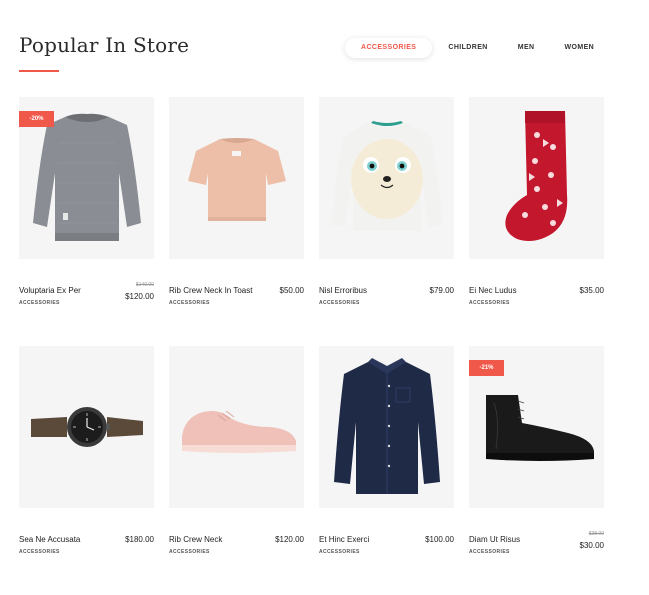  I want to click on title-underline, so click(39, 71).